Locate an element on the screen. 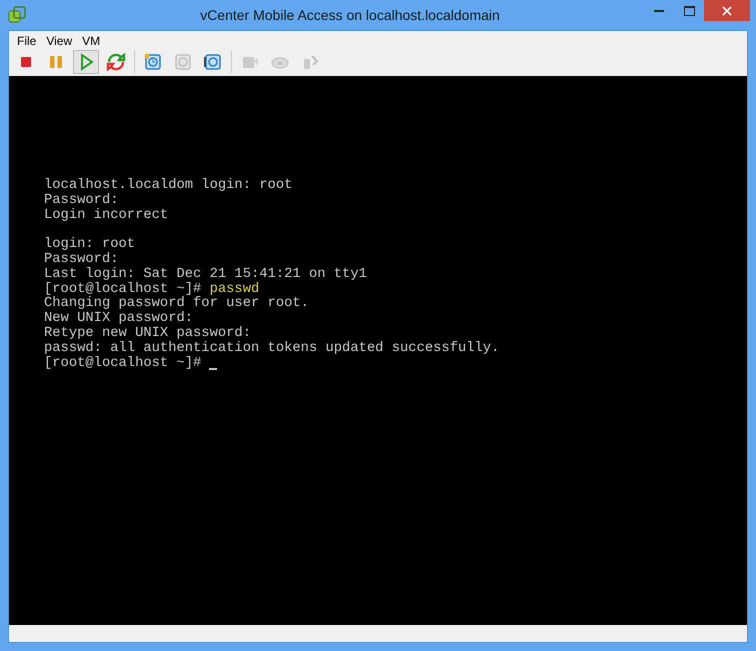 The width and height of the screenshot is (756, 651). console-line: Retype new UNIX password: is located at coordinates (147, 333).